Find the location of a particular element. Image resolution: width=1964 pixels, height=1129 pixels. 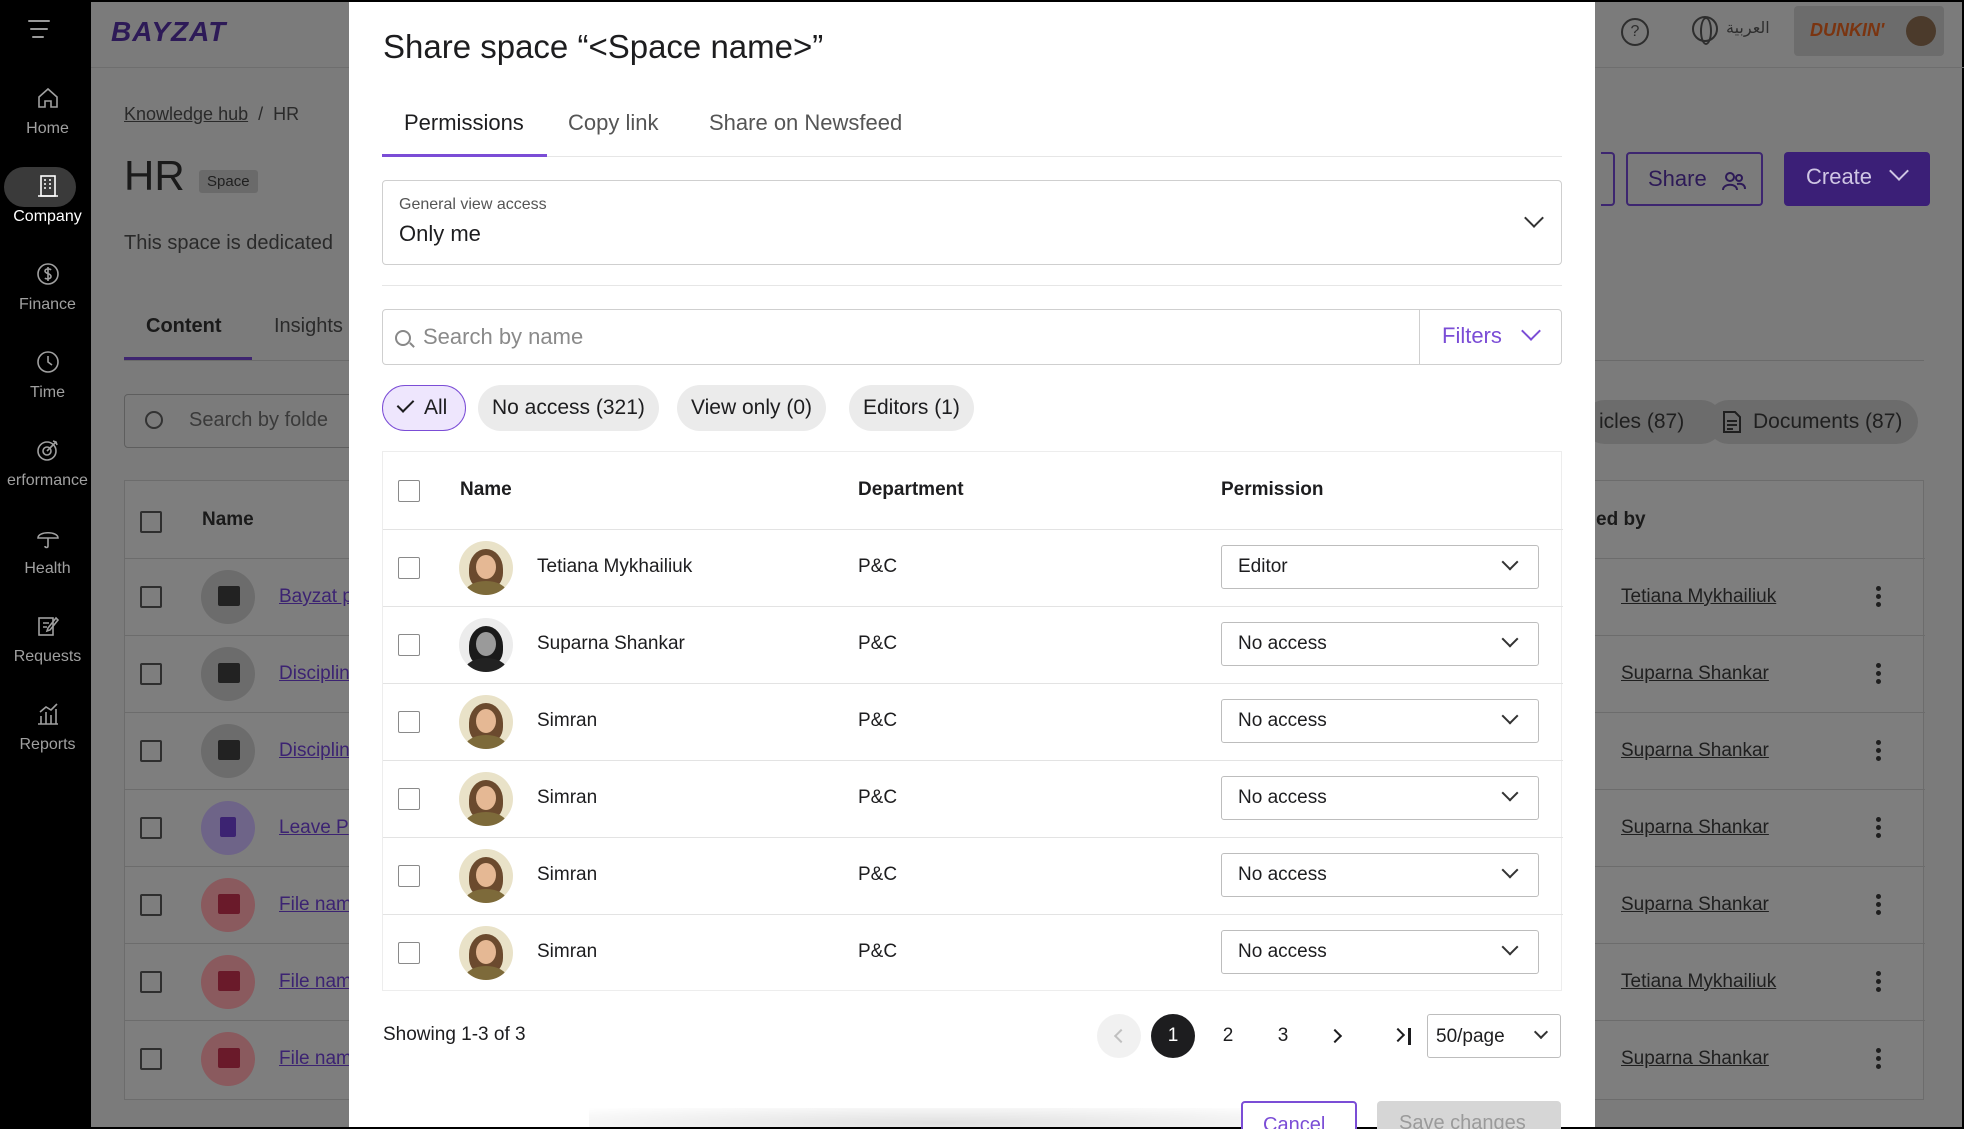

per-page-select: 50/page is located at coordinates (1494, 1036).